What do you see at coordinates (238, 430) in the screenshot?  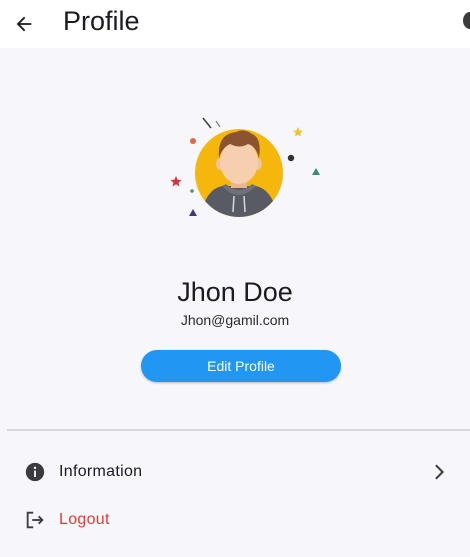 I see `divider` at bounding box center [238, 430].